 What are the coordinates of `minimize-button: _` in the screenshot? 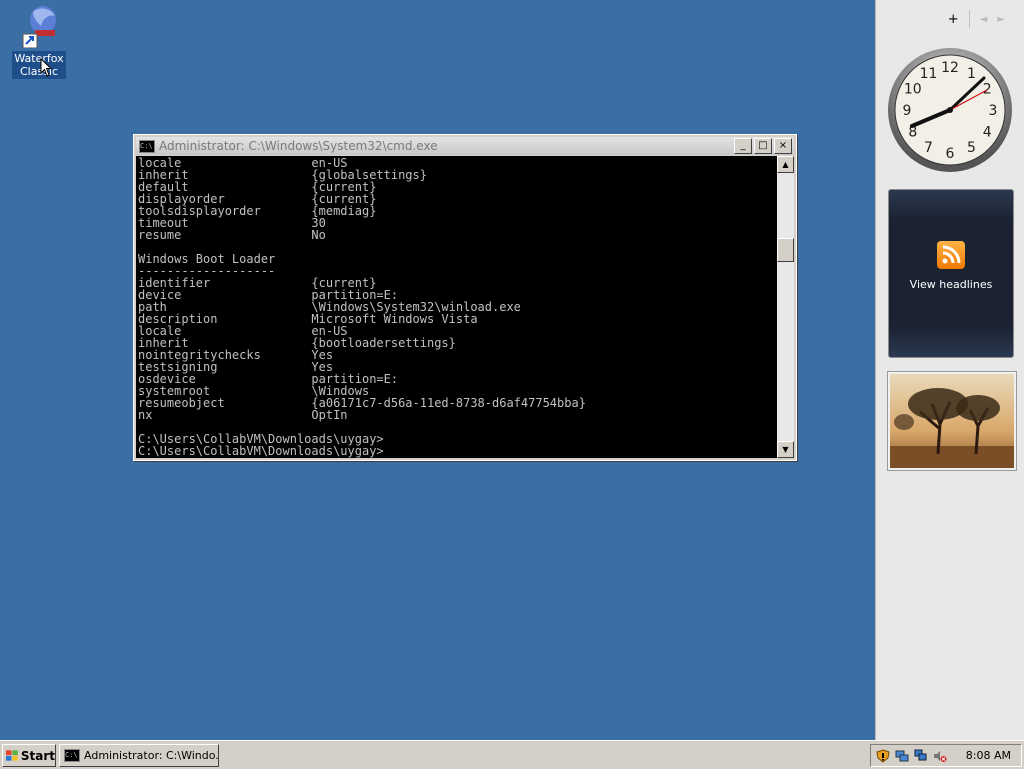 It's located at (743, 146).